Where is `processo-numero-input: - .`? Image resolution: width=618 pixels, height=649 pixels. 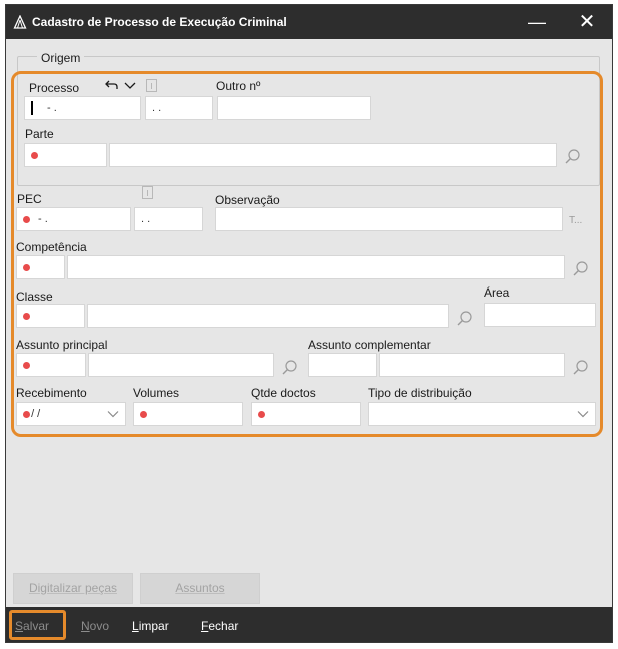
processo-numero-input: - . is located at coordinates (82, 108).